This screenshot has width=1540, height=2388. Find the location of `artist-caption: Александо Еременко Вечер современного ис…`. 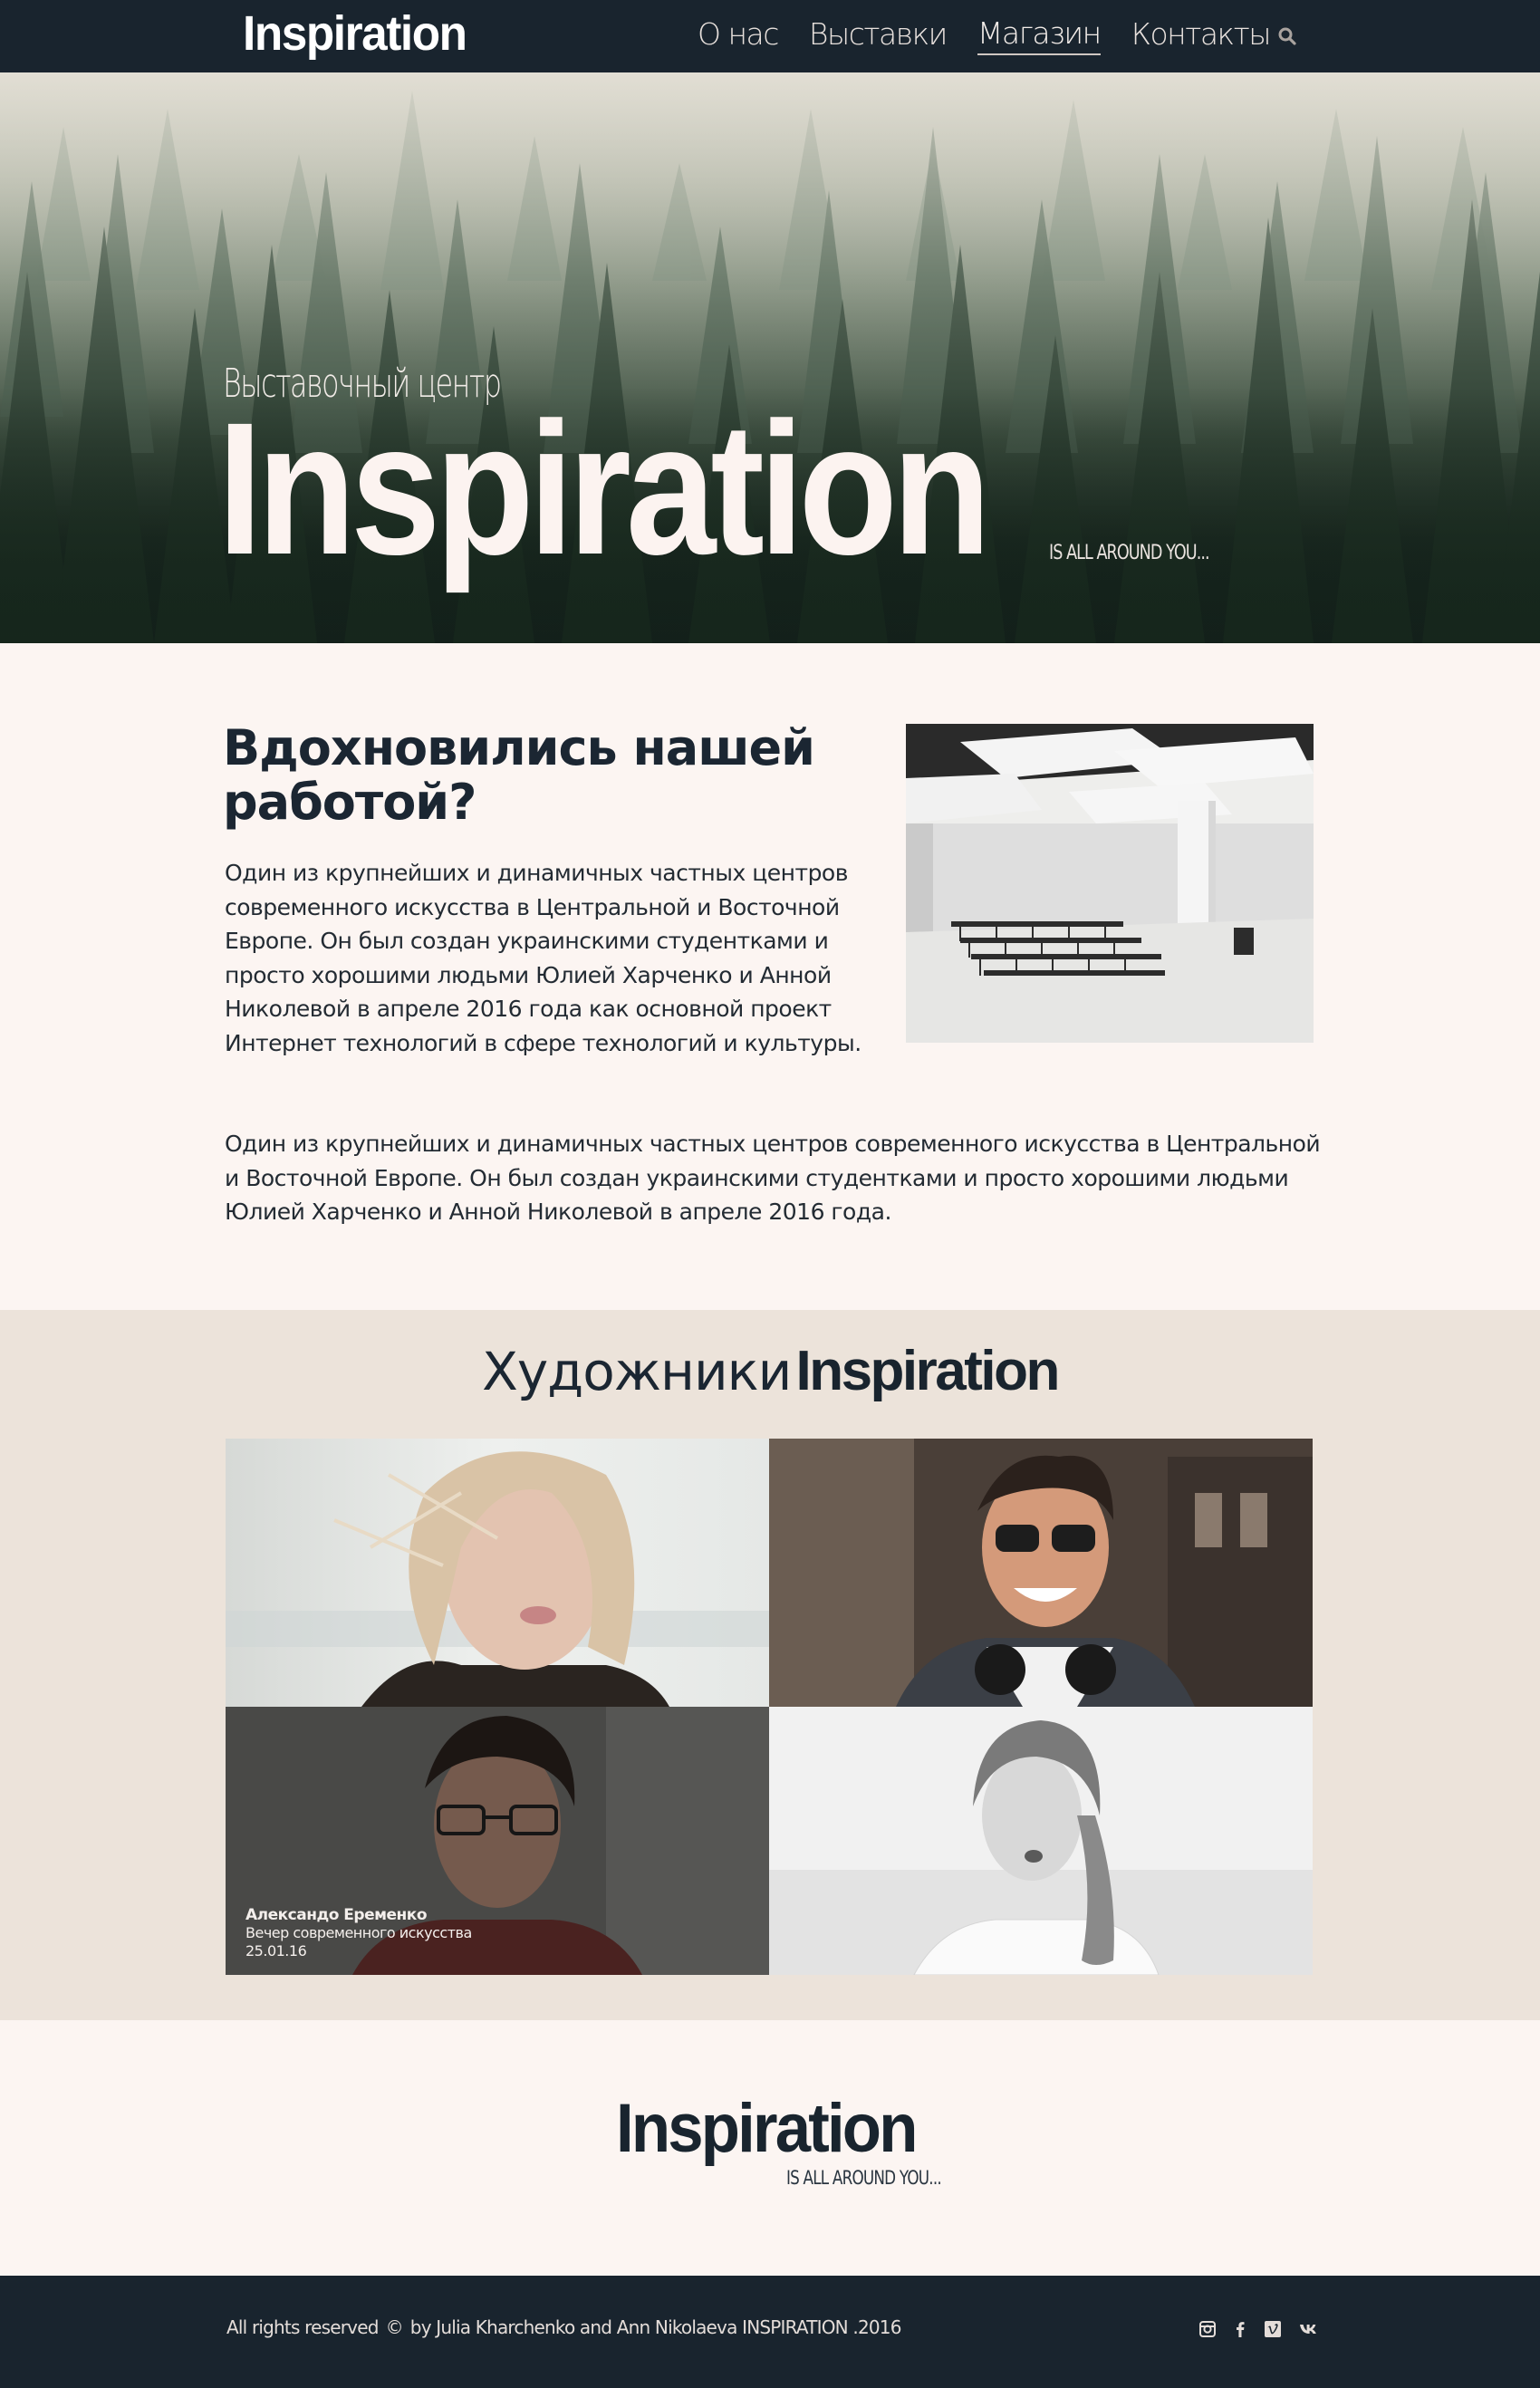

artist-caption: Александо Еременко Вечер современного ис… is located at coordinates (358, 1933).